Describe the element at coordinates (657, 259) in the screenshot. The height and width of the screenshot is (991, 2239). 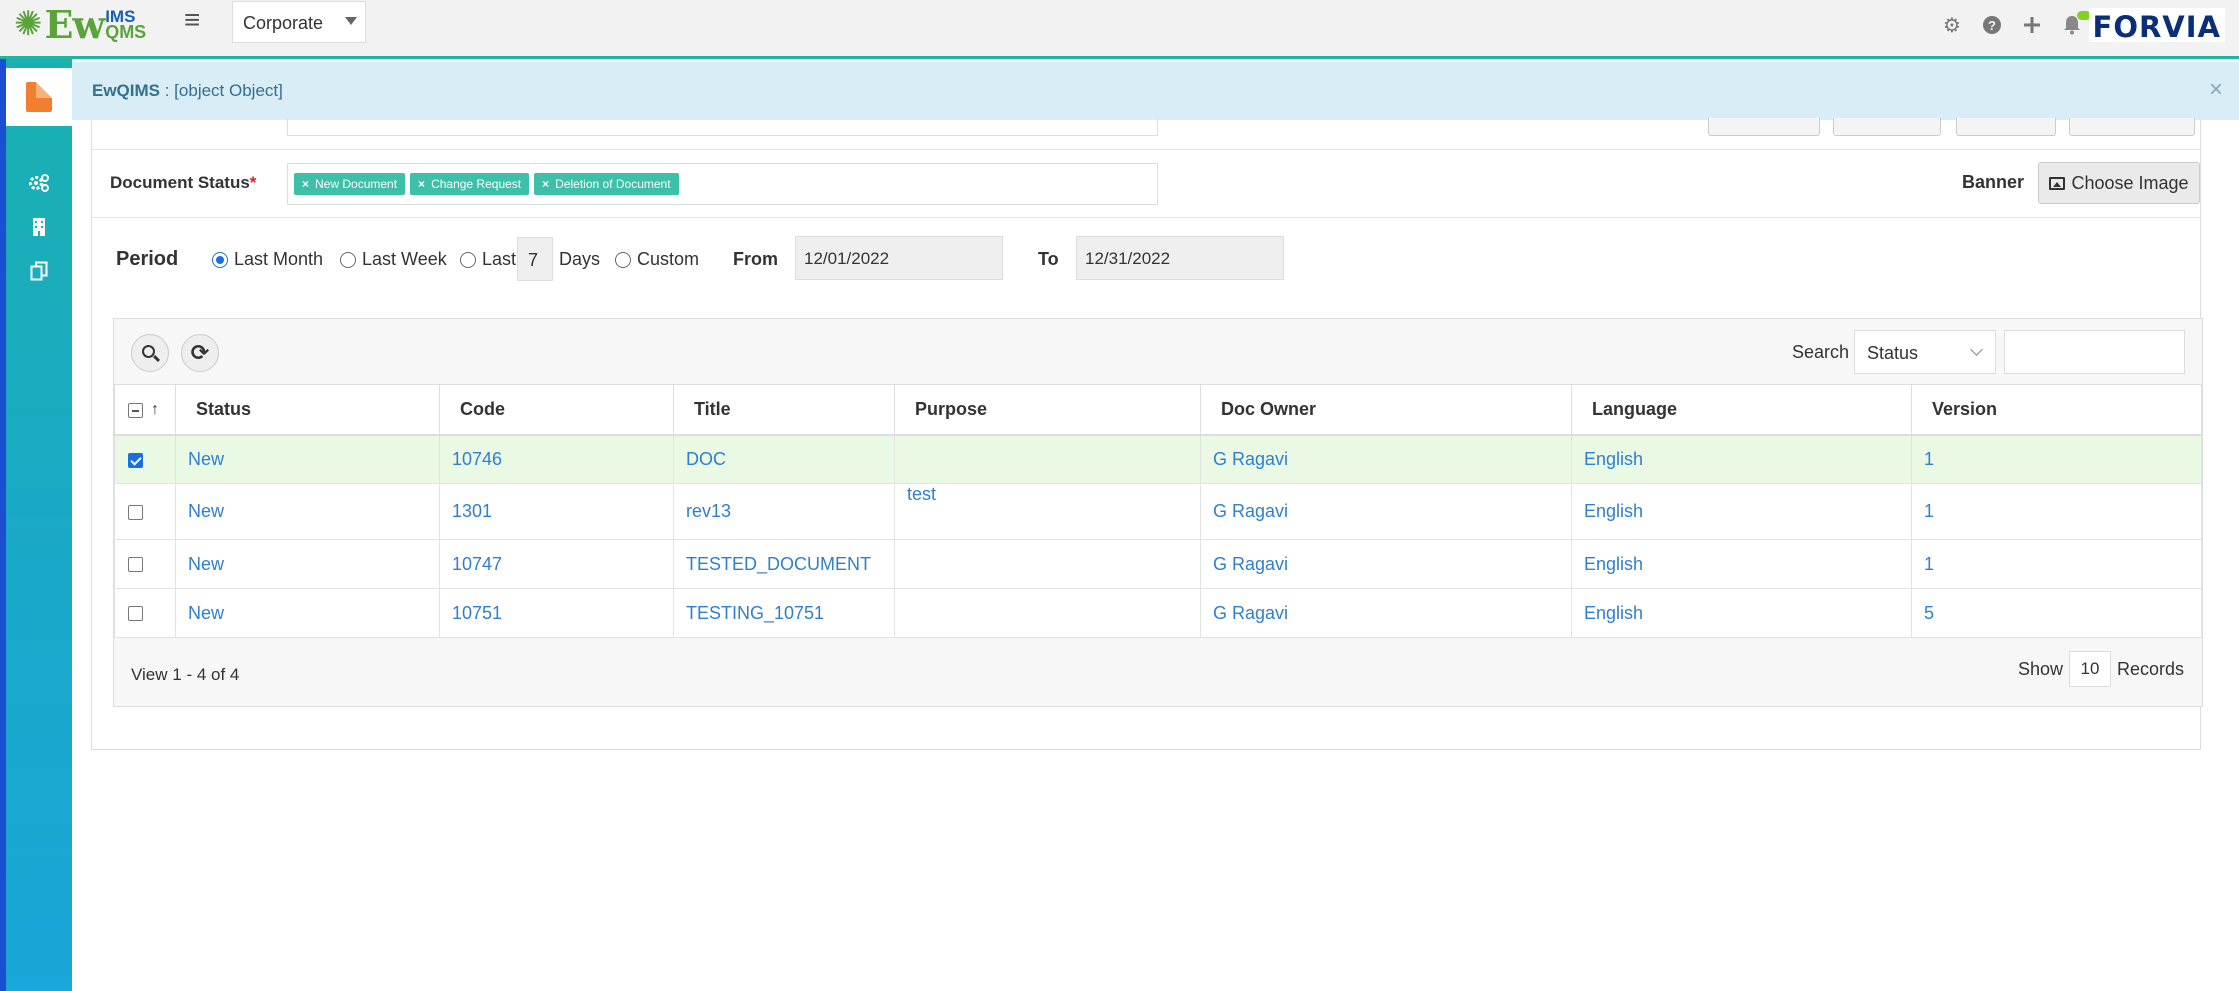
I see `period-radio-custom: Custom` at that location.